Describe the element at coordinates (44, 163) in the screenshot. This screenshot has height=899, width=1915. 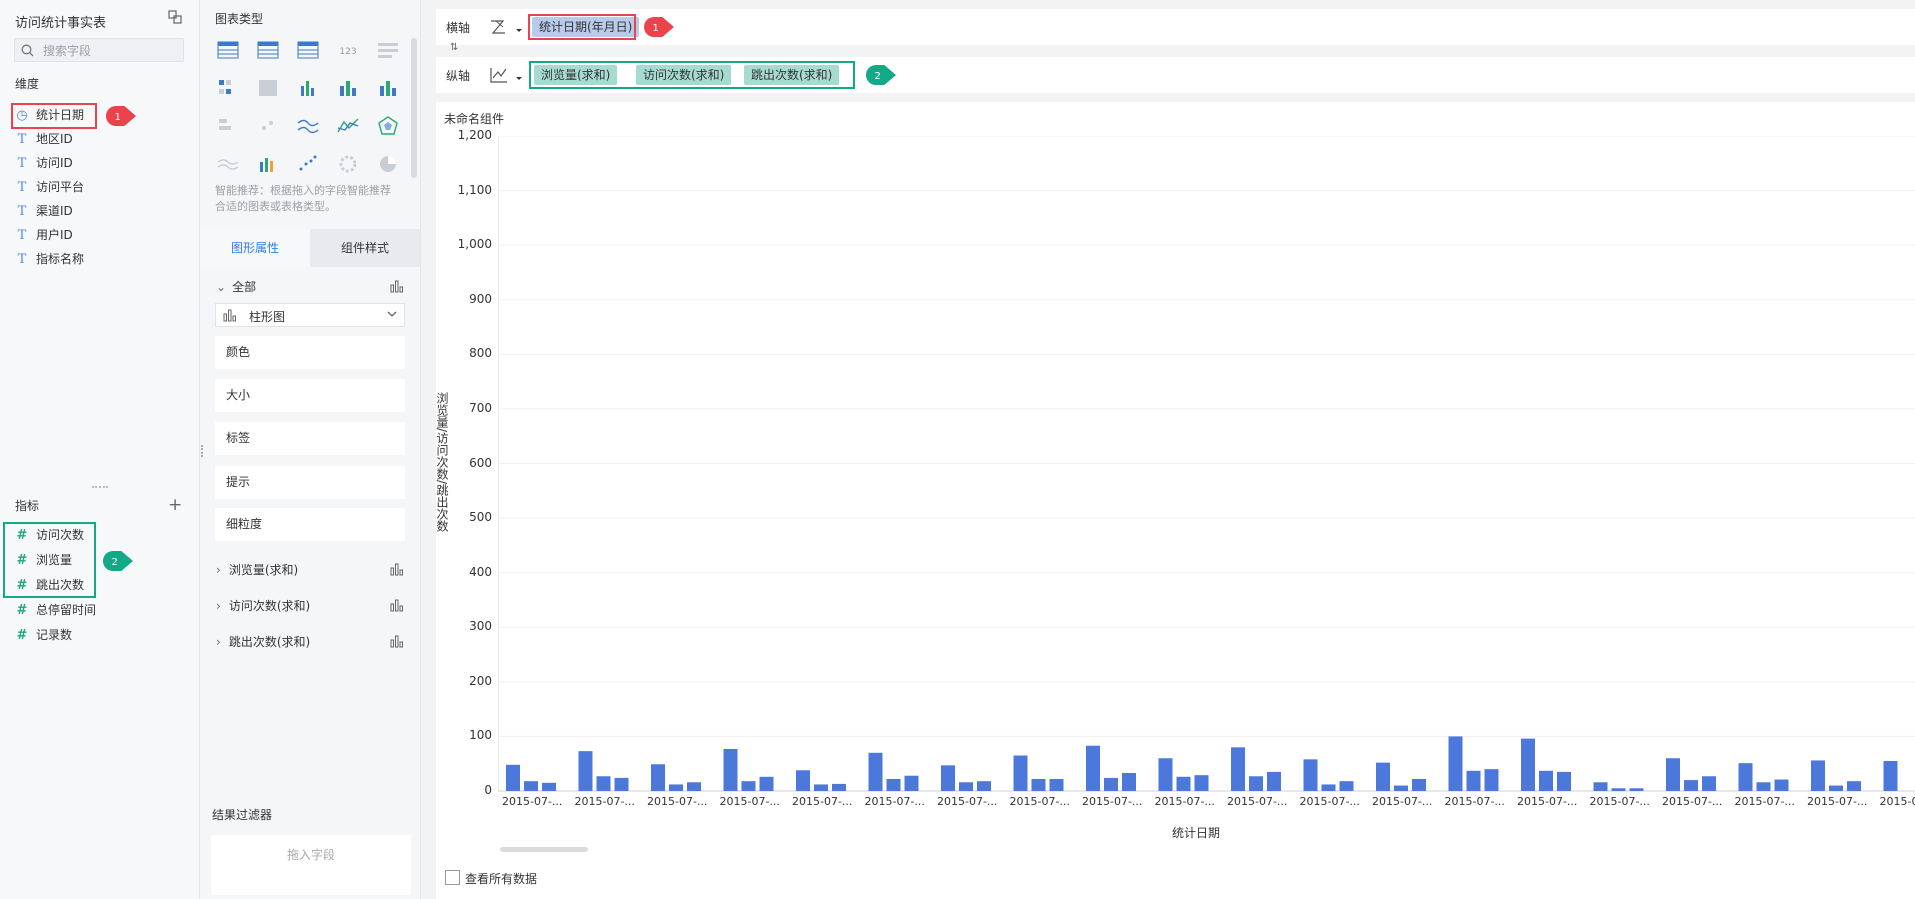
I see `dimension-field: T 访问ID` at that location.